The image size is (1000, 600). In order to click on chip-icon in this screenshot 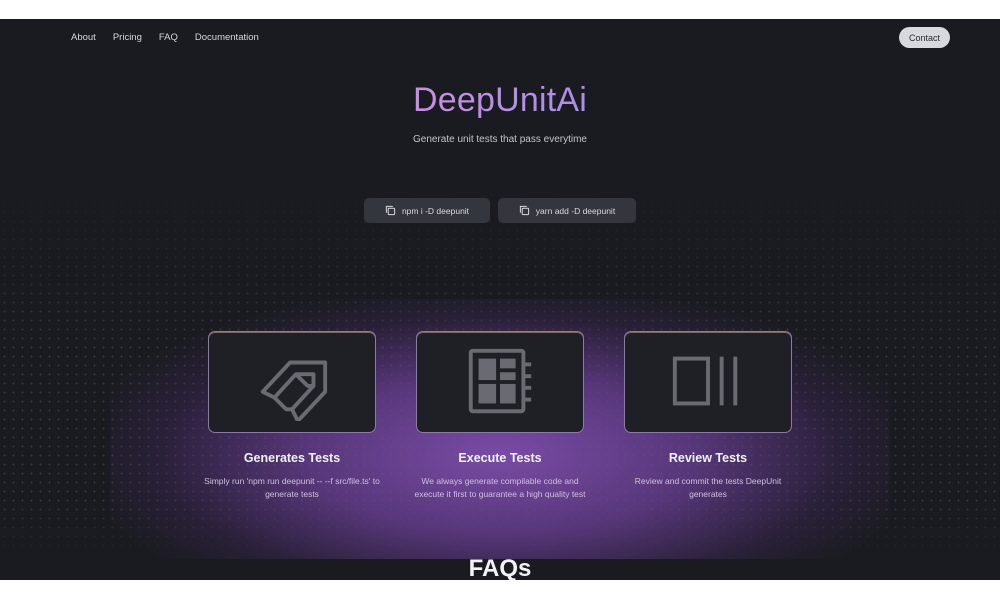, I will do `click(500, 381)`.